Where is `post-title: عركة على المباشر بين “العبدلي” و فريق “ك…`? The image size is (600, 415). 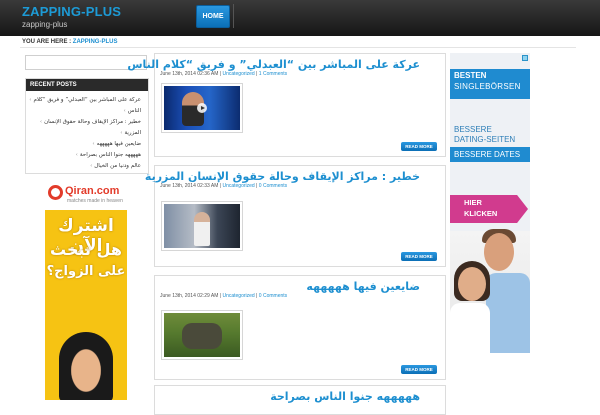
post-title: عركة على المباشر بين “العبدلي” و فريق “ك… is located at coordinates (273, 64).